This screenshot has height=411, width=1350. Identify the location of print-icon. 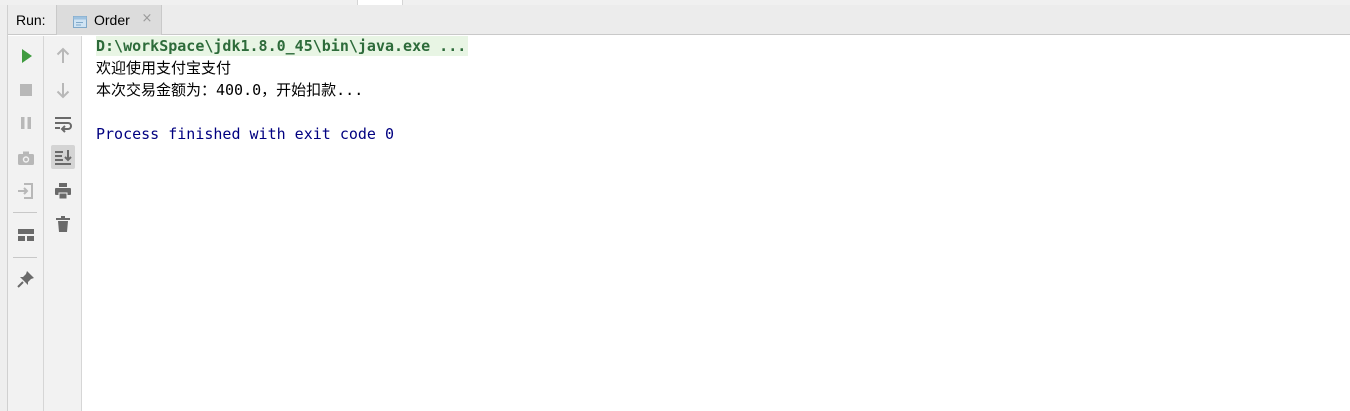
(63, 191).